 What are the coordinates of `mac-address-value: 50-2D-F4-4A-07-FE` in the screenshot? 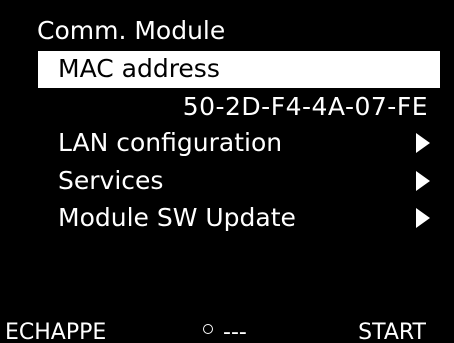 It's located at (305, 106).